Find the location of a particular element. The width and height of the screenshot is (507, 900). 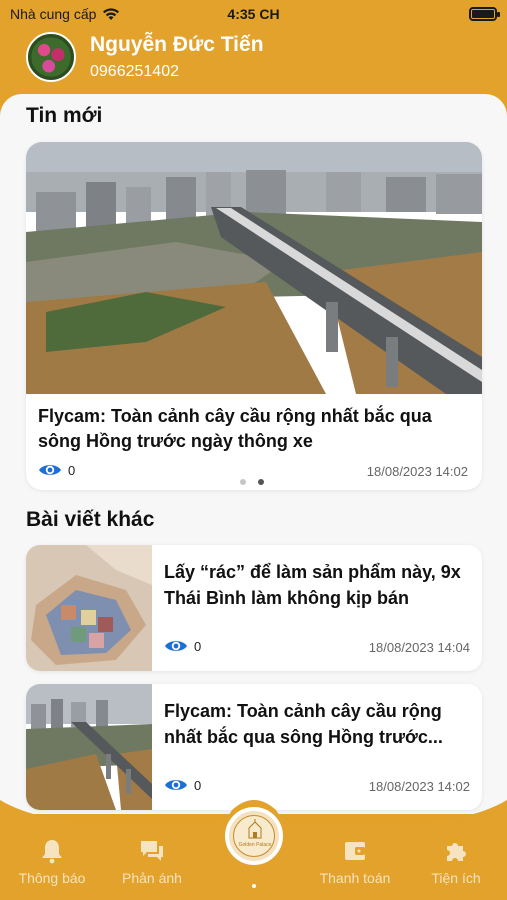

status-bar: Nhà cung cấp 4:35 CH is located at coordinates (253, 14).